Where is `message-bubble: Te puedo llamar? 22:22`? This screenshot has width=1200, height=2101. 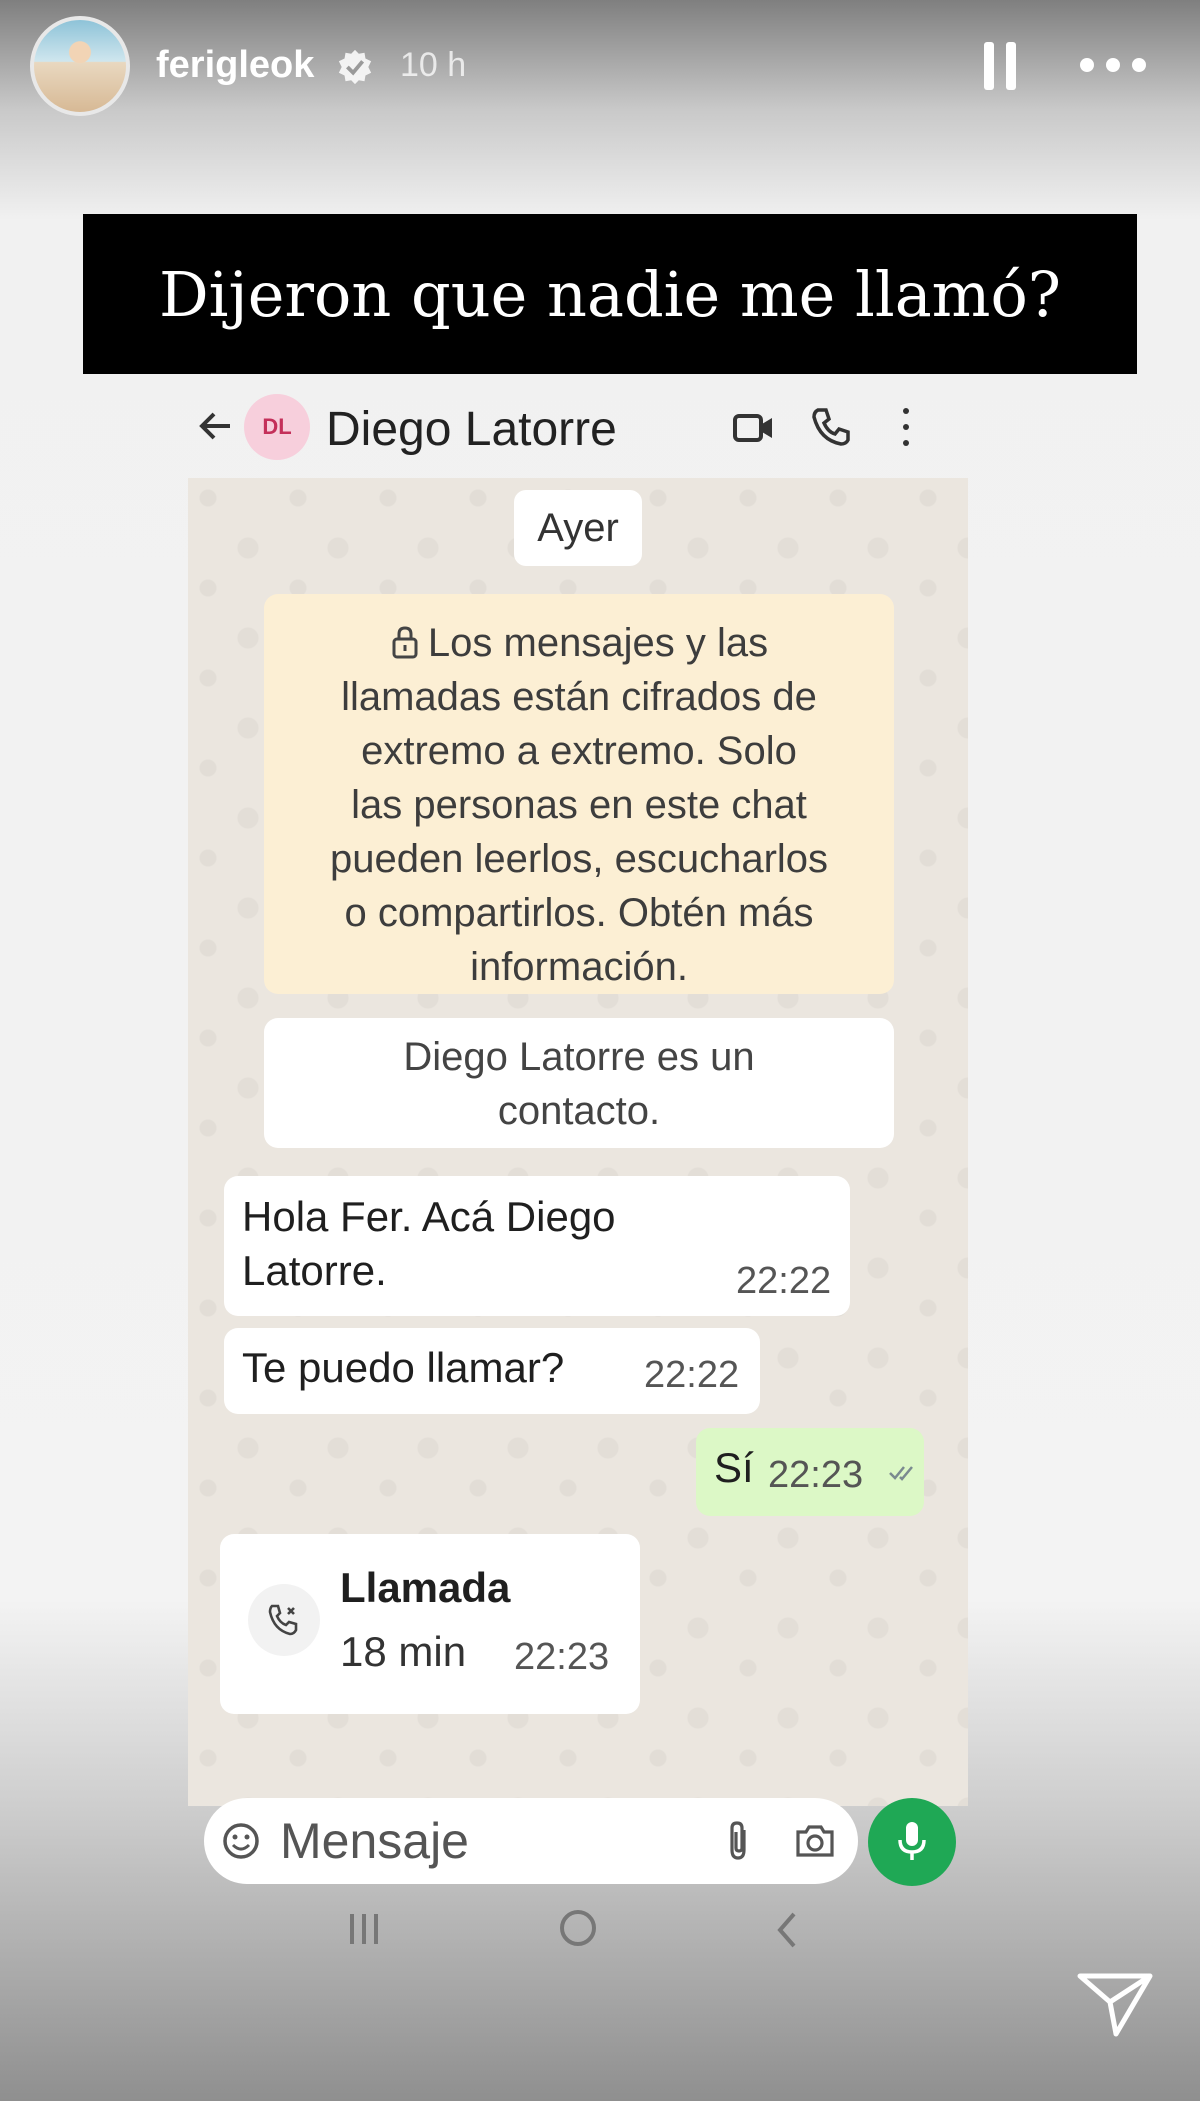
message-bubble: Te puedo llamar? 22:22 is located at coordinates (492, 1371).